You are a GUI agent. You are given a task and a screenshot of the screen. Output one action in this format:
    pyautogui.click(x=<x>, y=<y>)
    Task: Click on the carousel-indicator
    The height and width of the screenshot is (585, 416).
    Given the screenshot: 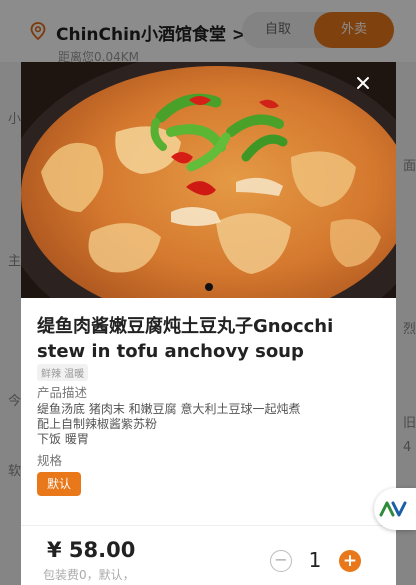 What is the action you would take?
    pyautogui.click(x=208, y=285)
    